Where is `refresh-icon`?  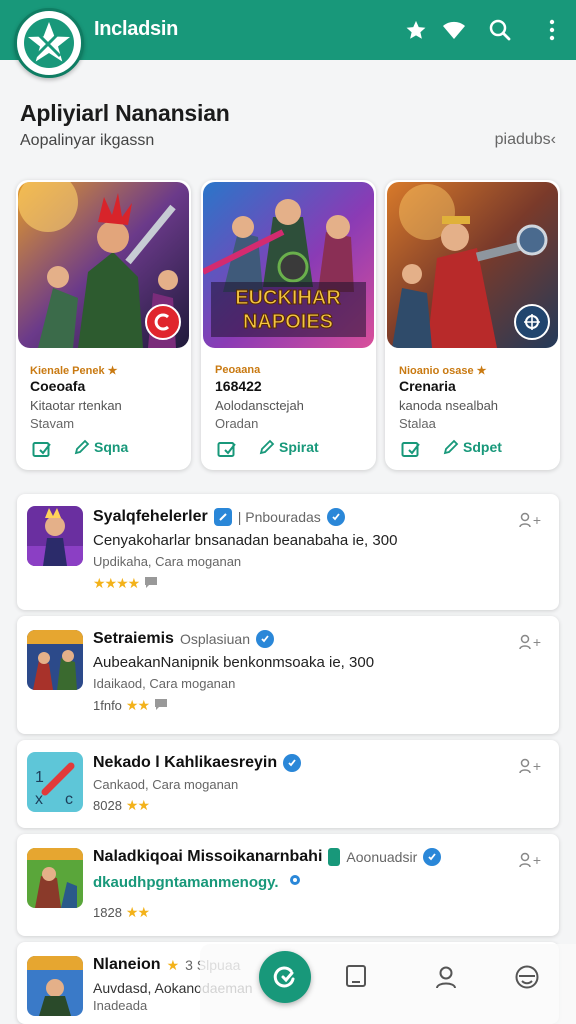 refresh-icon is located at coordinates (284, 977).